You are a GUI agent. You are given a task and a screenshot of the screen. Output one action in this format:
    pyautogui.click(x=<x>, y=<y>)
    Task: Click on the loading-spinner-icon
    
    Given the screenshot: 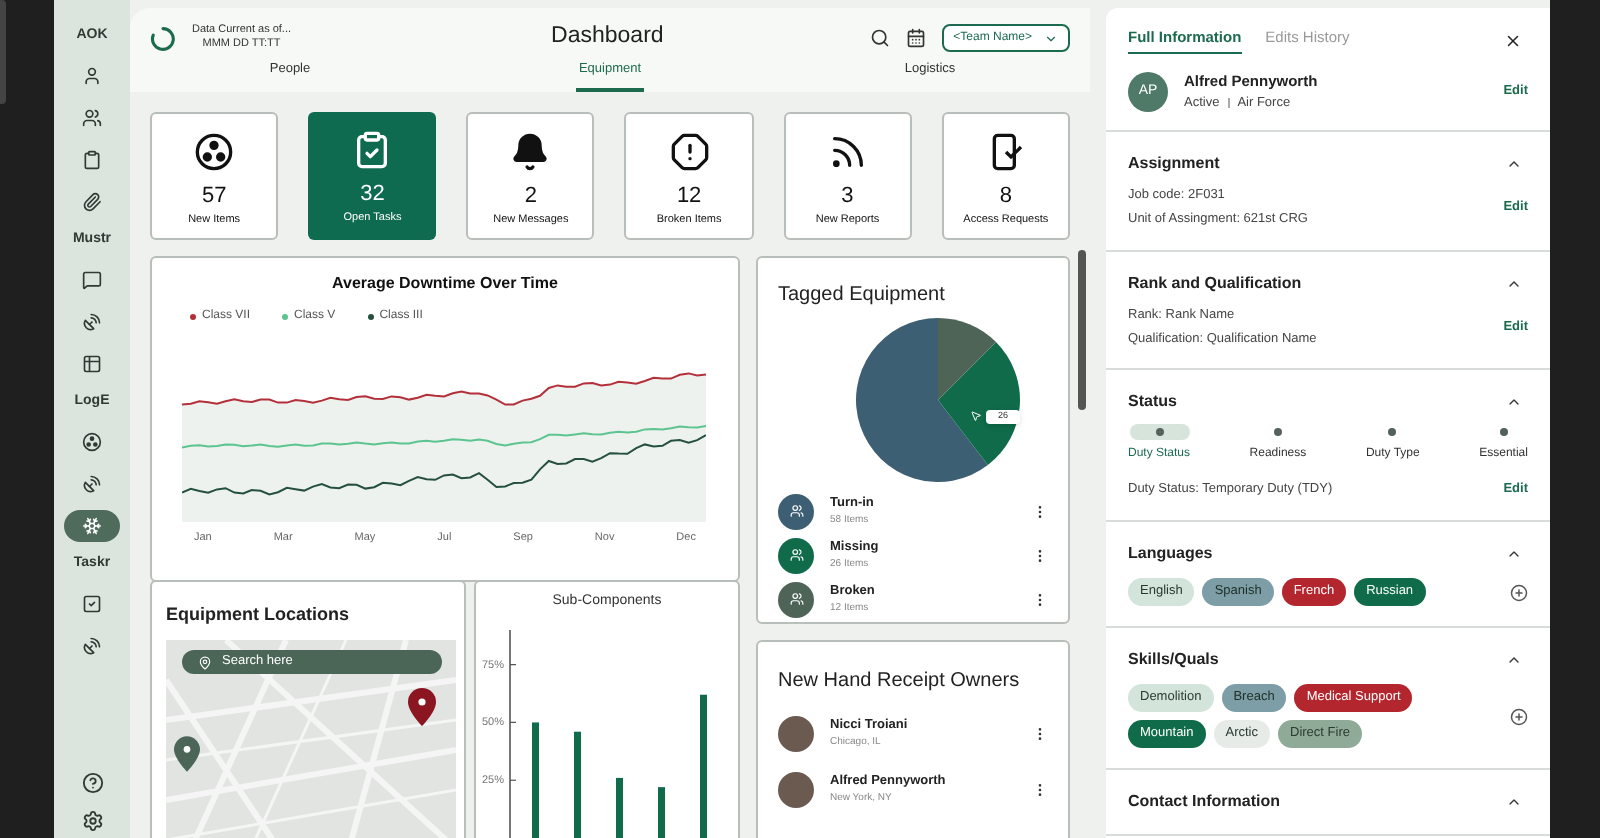 What is the action you would take?
    pyautogui.click(x=163, y=38)
    